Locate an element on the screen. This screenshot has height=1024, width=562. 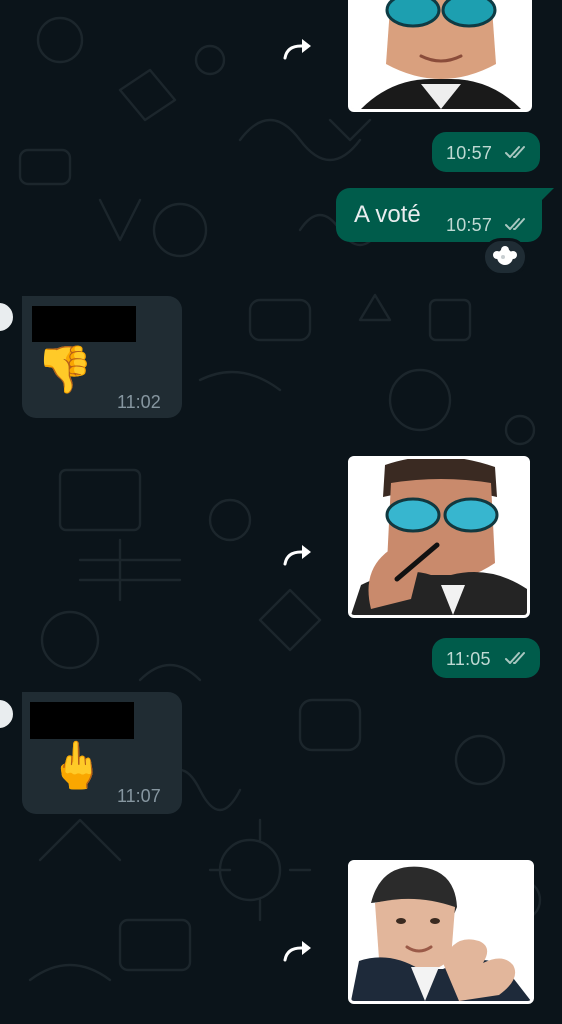
sticker-heart-hands-man is located at coordinates (441, 932).